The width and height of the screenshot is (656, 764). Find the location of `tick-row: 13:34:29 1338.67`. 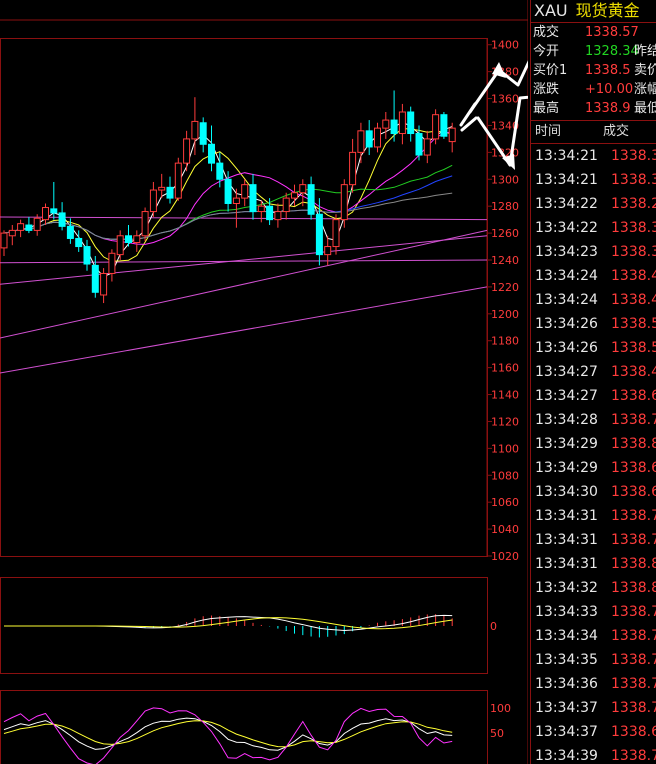

tick-row: 13:34:29 1338.67 is located at coordinates (593, 468).